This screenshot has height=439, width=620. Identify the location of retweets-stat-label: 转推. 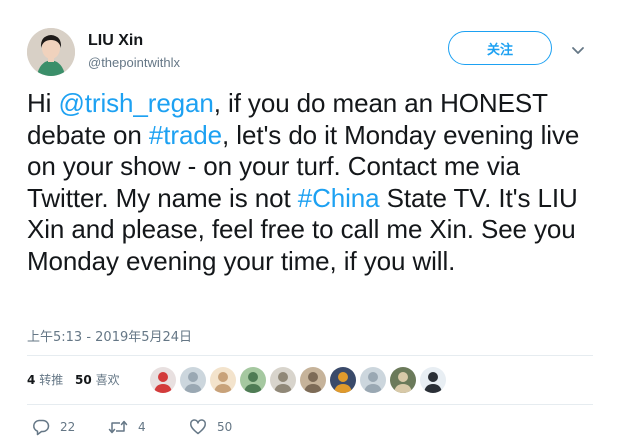
(51, 380).